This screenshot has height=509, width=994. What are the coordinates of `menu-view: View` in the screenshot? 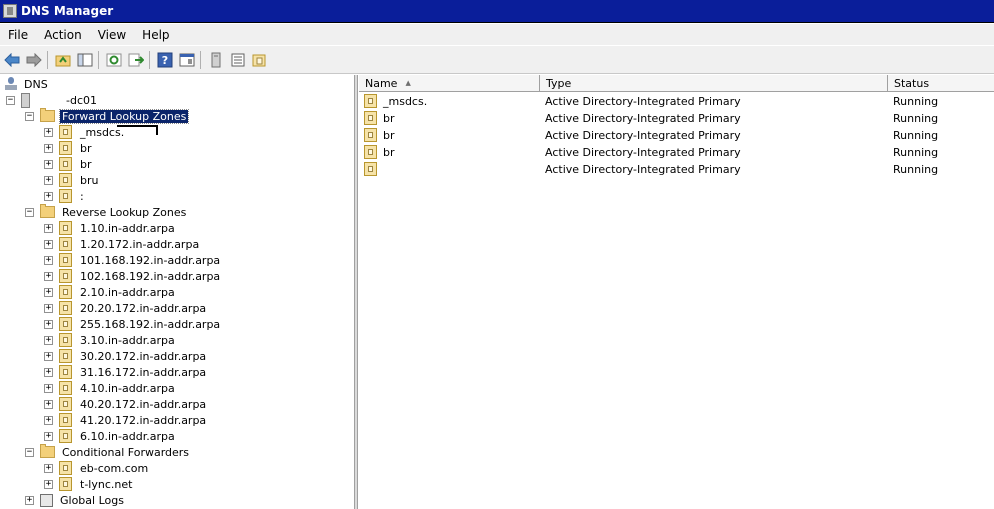 It's located at (112, 35).